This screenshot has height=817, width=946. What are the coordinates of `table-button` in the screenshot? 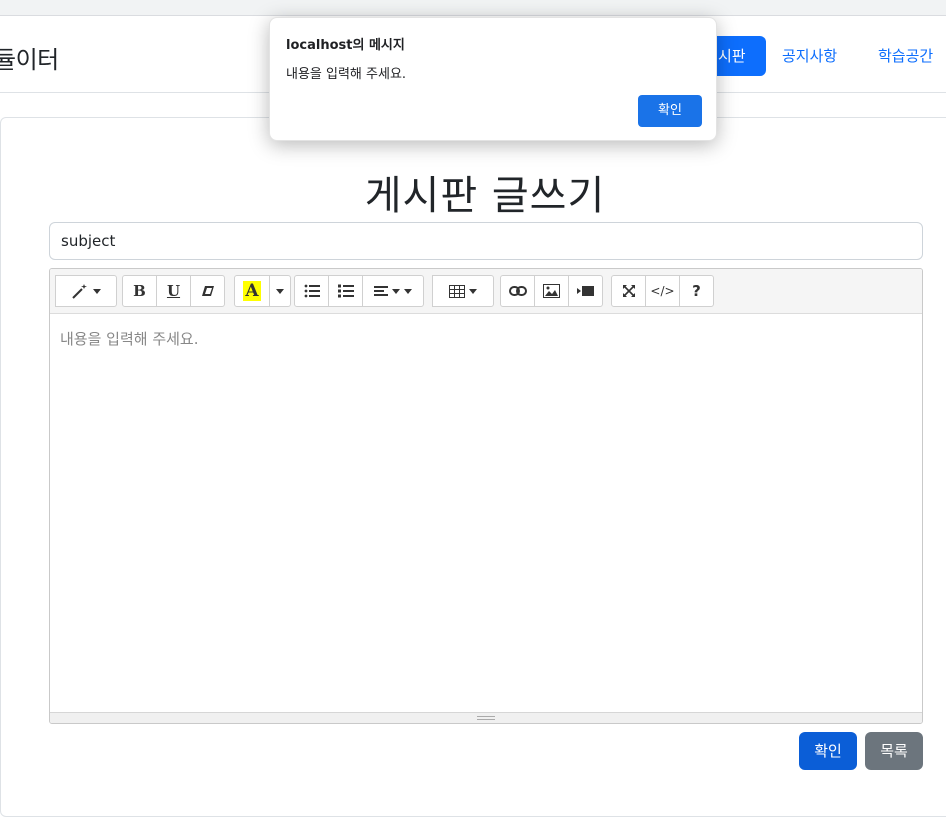 It's located at (463, 291).